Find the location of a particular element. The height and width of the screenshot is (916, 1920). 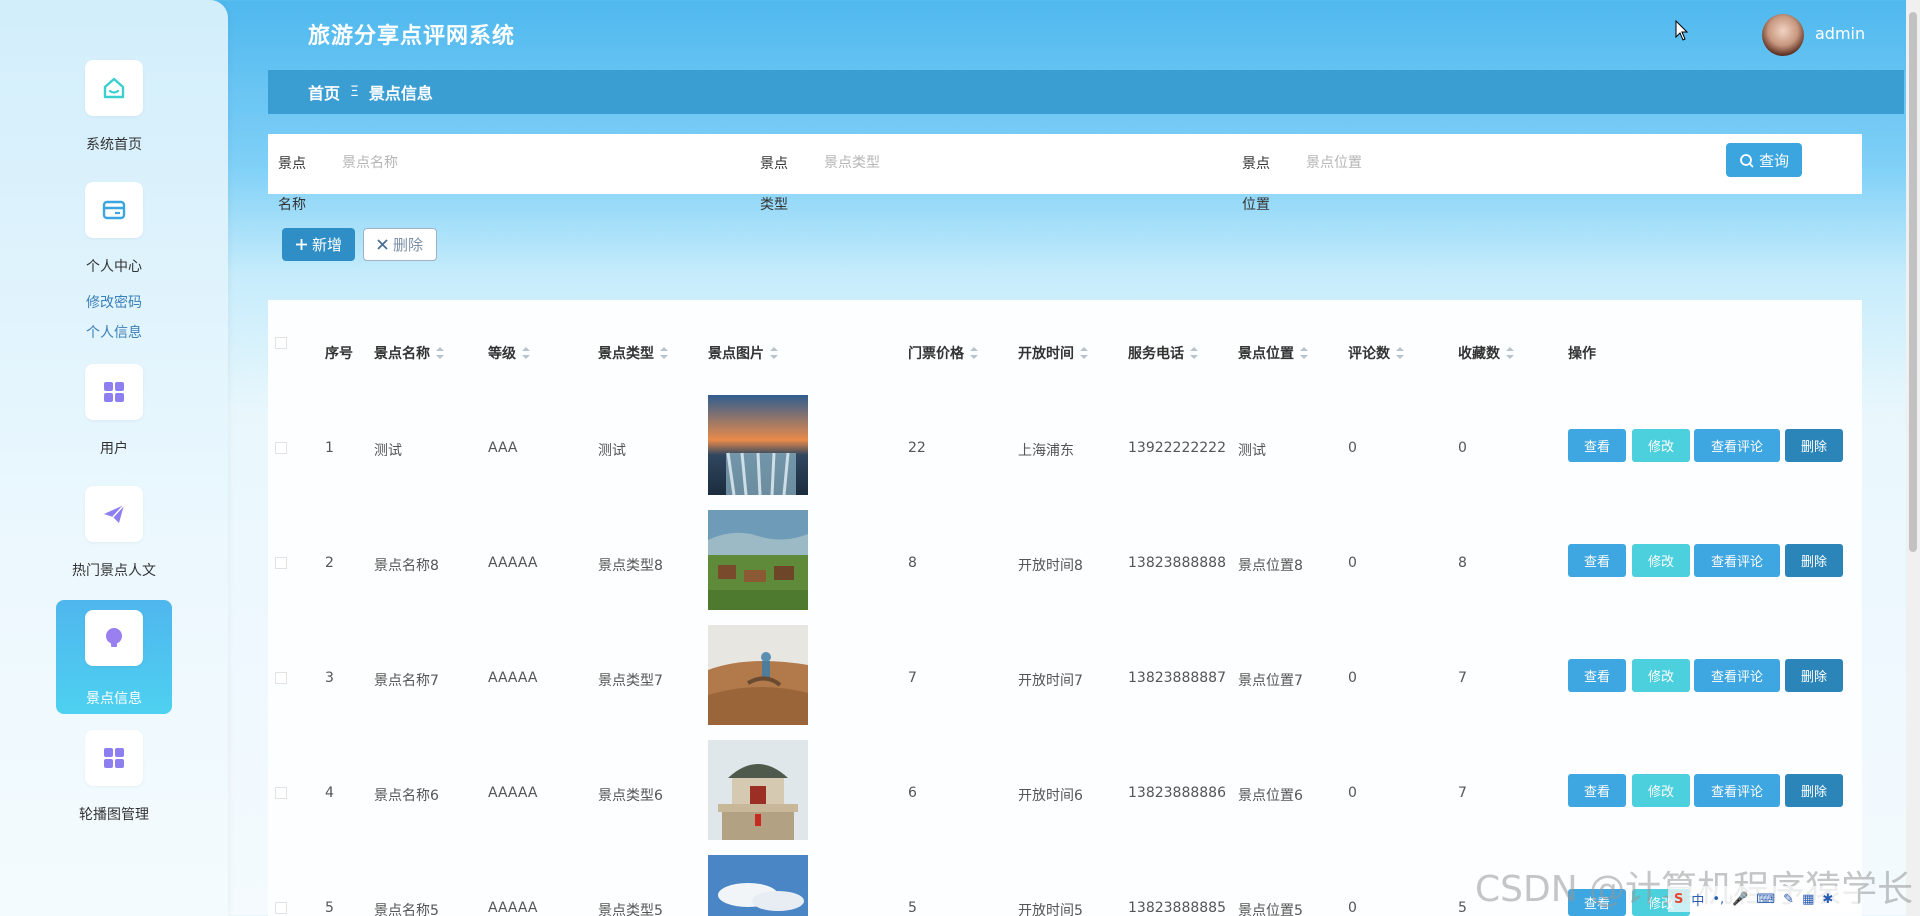

cell-comments: 0 is located at coordinates (1352, 908).